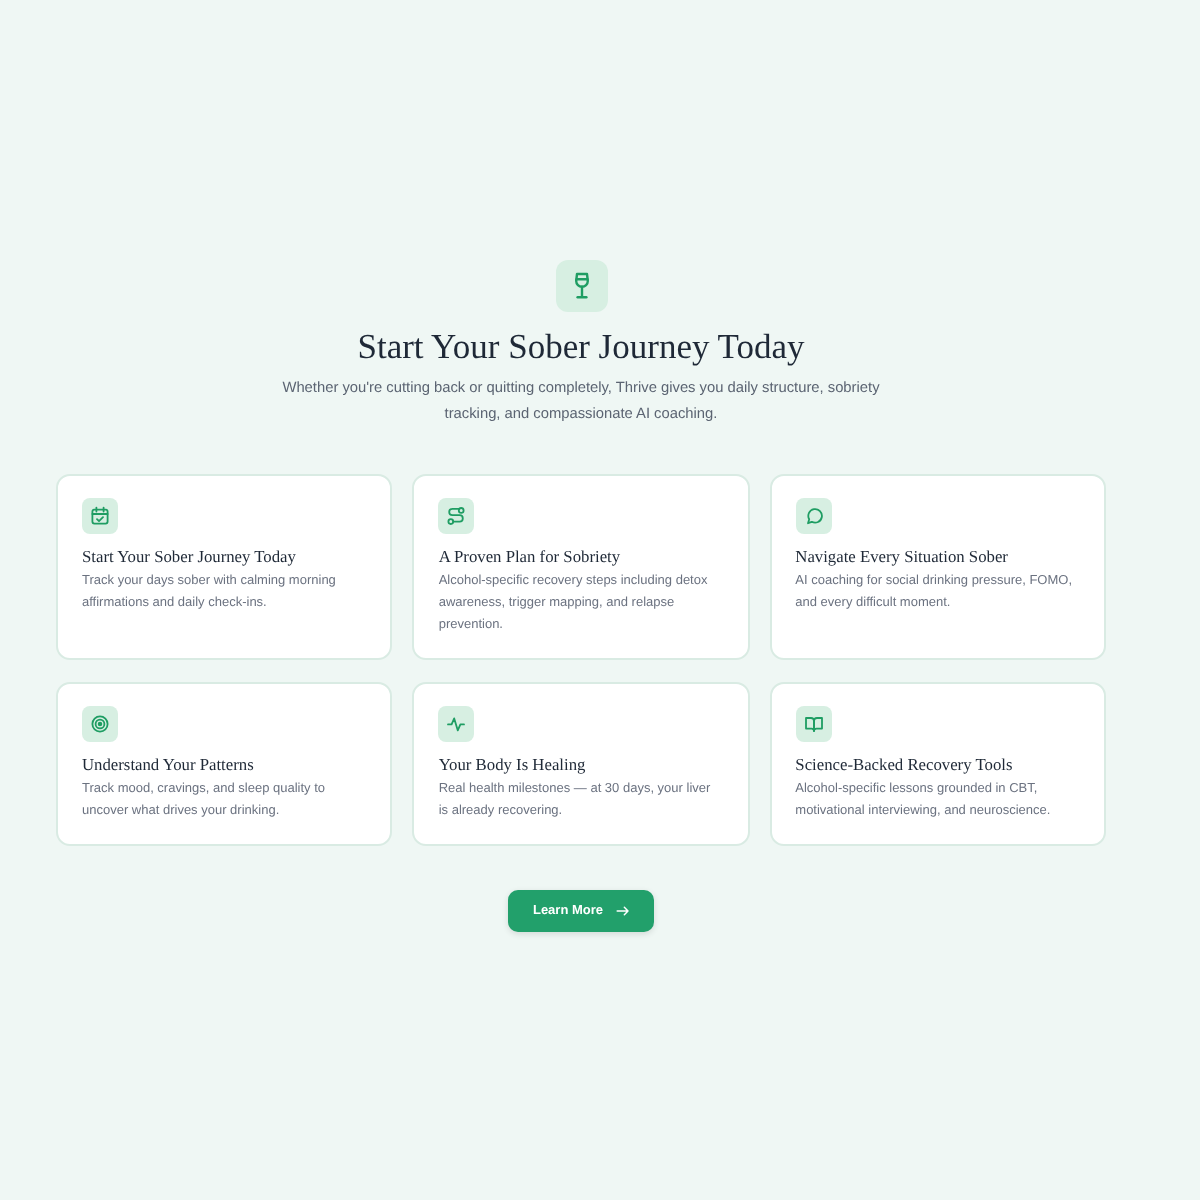 The image size is (1200, 1200). I want to click on feature-title: Navigate Every Situation Sober, so click(902, 557).